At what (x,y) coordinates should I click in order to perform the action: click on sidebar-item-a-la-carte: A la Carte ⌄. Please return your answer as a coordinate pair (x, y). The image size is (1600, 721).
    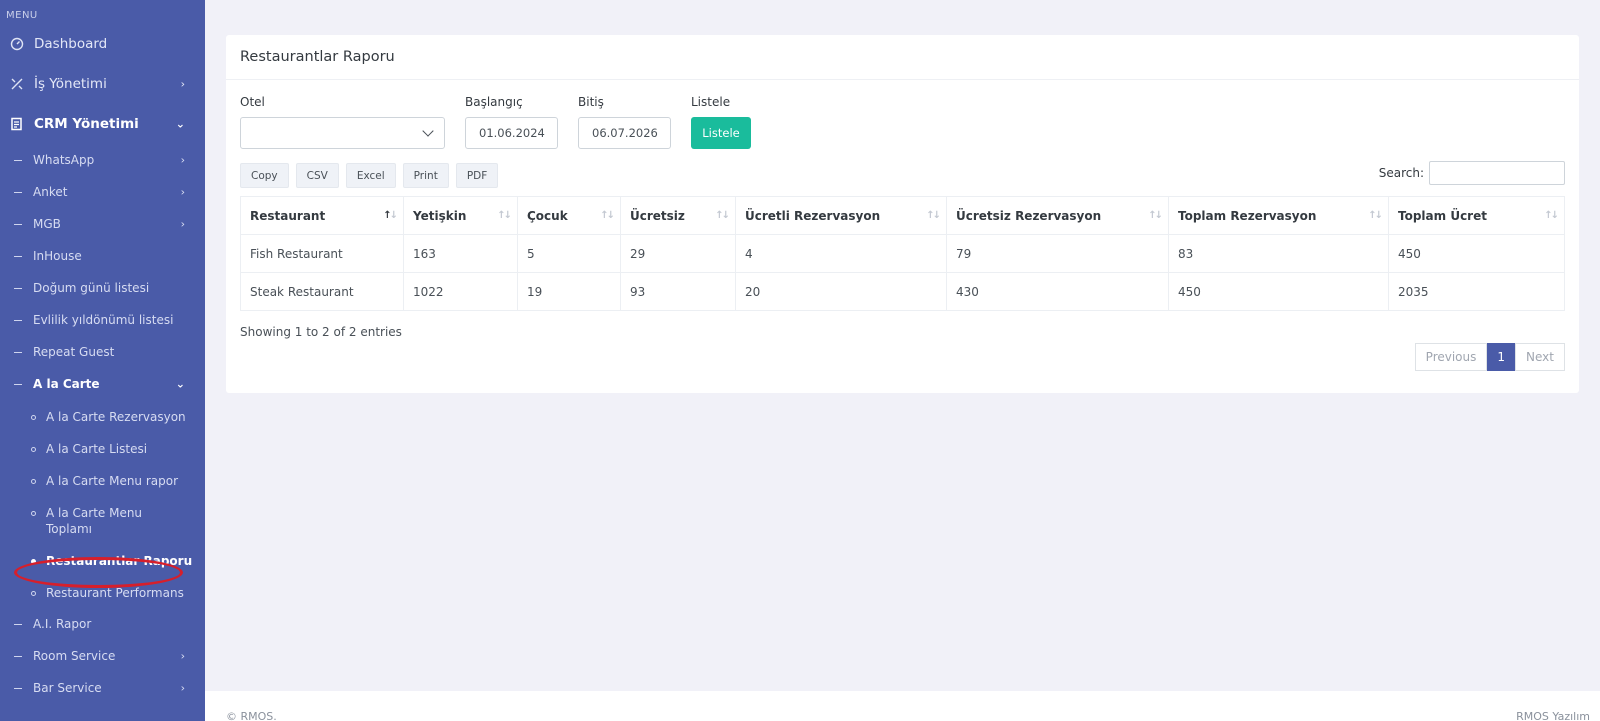
    Looking at the image, I should click on (102, 384).